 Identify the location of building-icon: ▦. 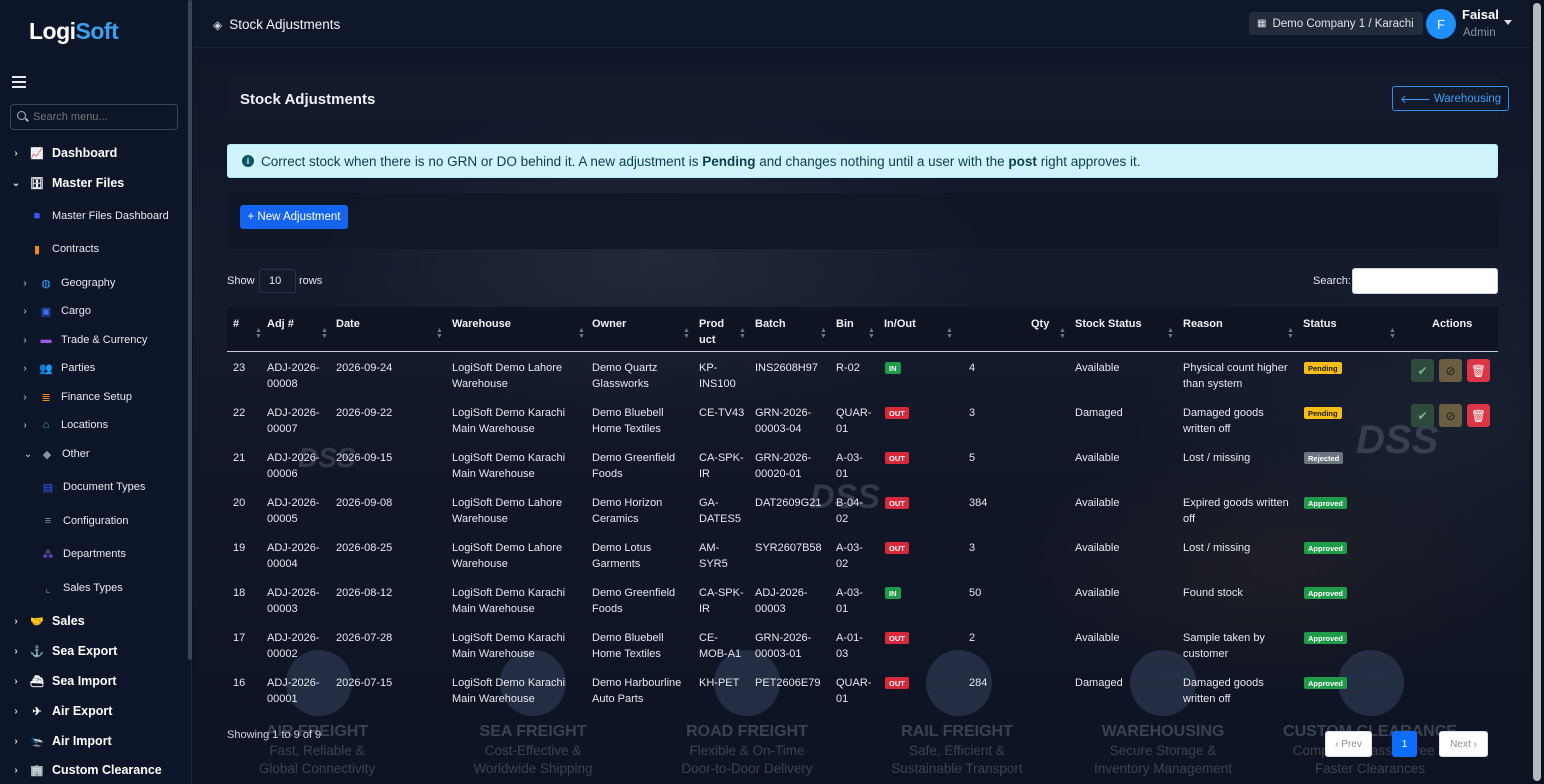
(1262, 23).